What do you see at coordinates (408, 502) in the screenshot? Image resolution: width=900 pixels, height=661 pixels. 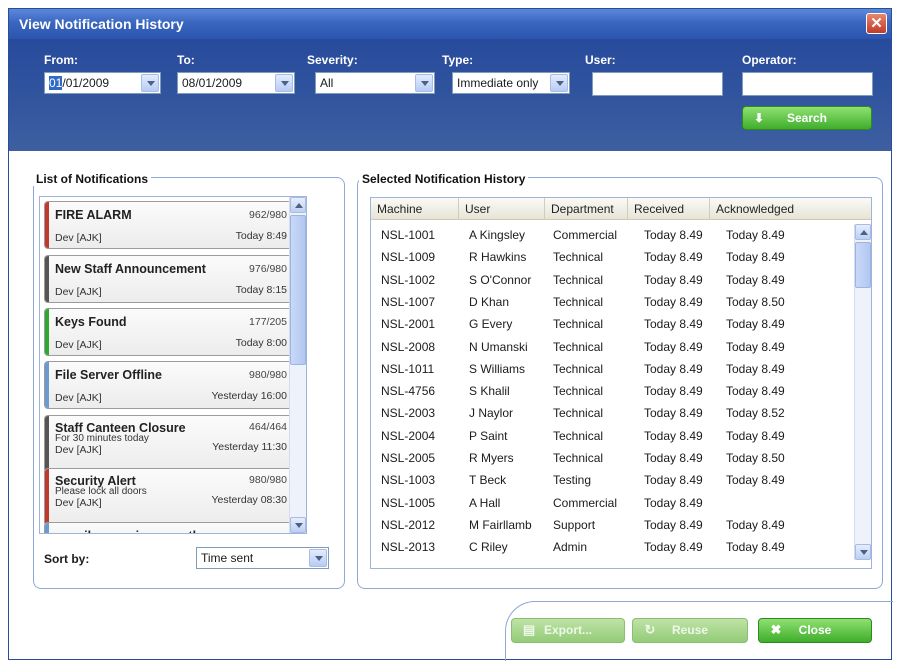 I see `cell-machine: NSL-1005` at bounding box center [408, 502].